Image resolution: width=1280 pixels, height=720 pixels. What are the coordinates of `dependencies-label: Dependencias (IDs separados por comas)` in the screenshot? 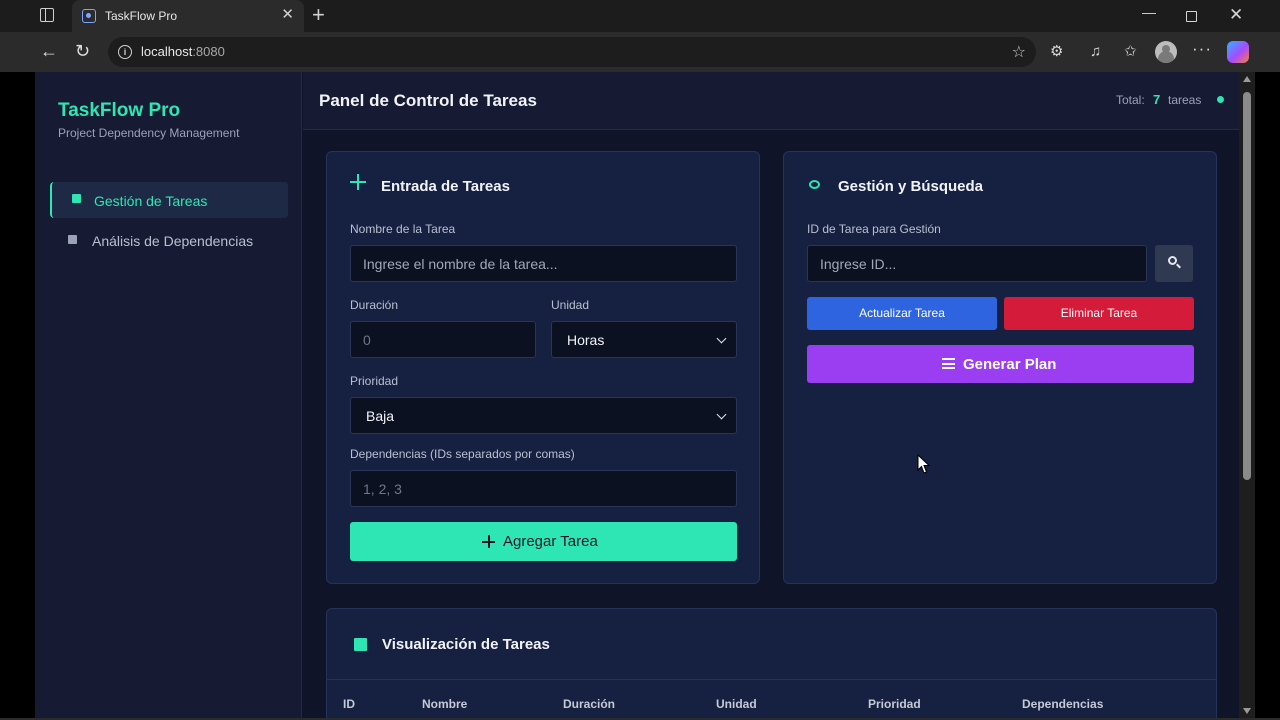 It's located at (462, 454).